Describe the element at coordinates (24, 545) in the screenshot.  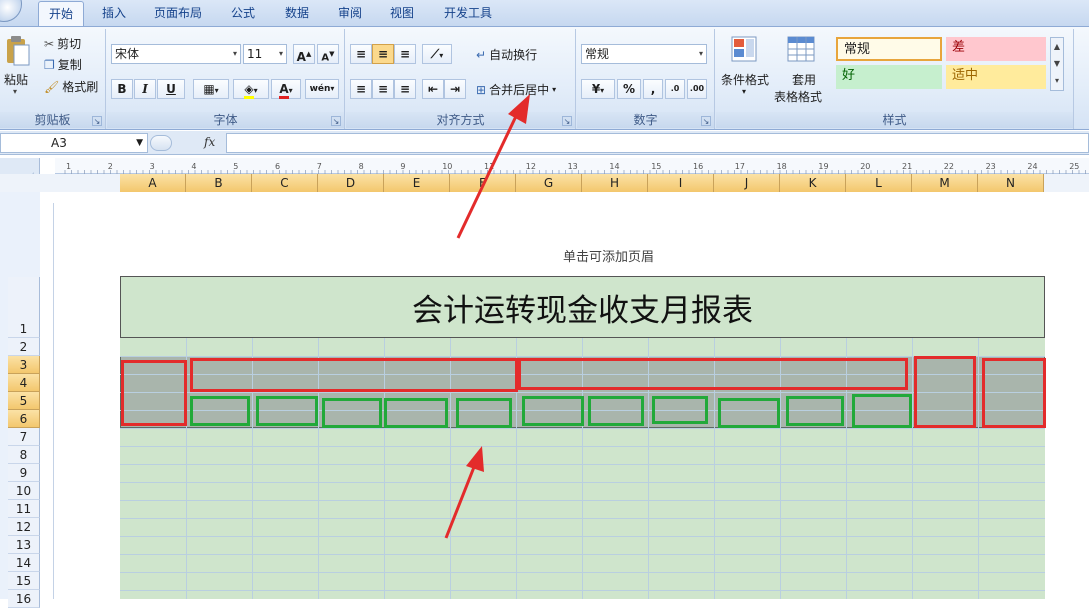
I see `row-header-13: 13` at that location.